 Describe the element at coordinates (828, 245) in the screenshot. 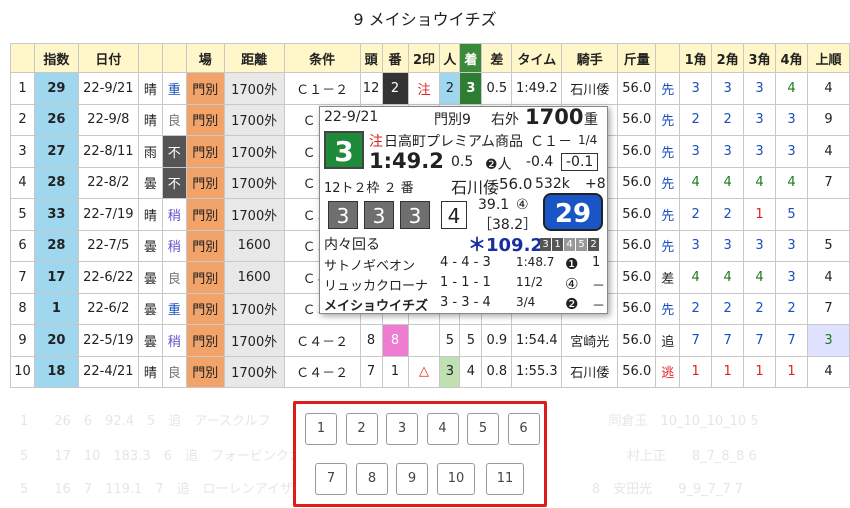

I see `cell-up: 5` at that location.